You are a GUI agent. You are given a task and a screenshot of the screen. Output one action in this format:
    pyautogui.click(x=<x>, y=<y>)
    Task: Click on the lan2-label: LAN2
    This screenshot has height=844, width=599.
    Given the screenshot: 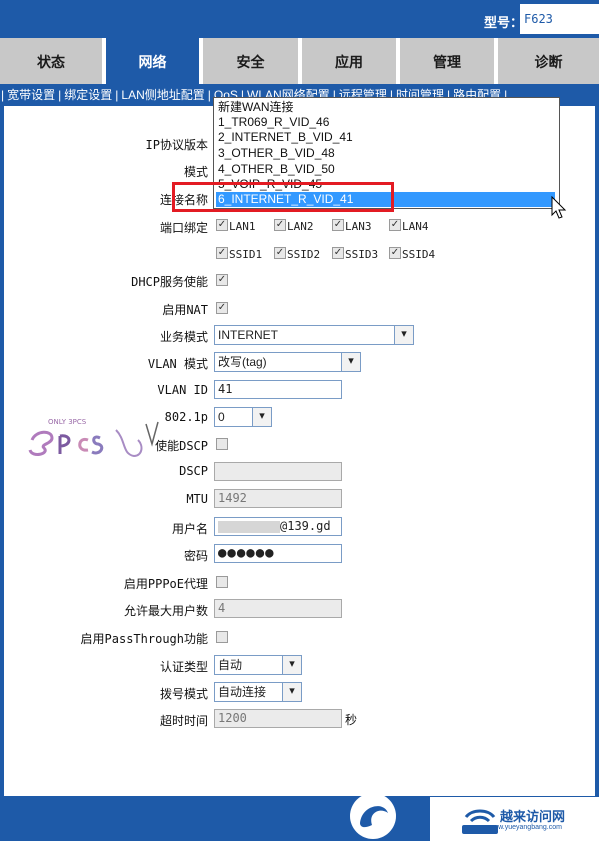 What is the action you would take?
    pyautogui.click(x=300, y=226)
    